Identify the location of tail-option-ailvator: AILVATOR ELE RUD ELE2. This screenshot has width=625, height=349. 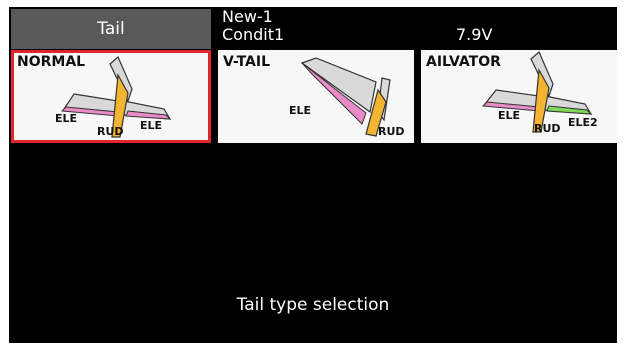
(519, 96).